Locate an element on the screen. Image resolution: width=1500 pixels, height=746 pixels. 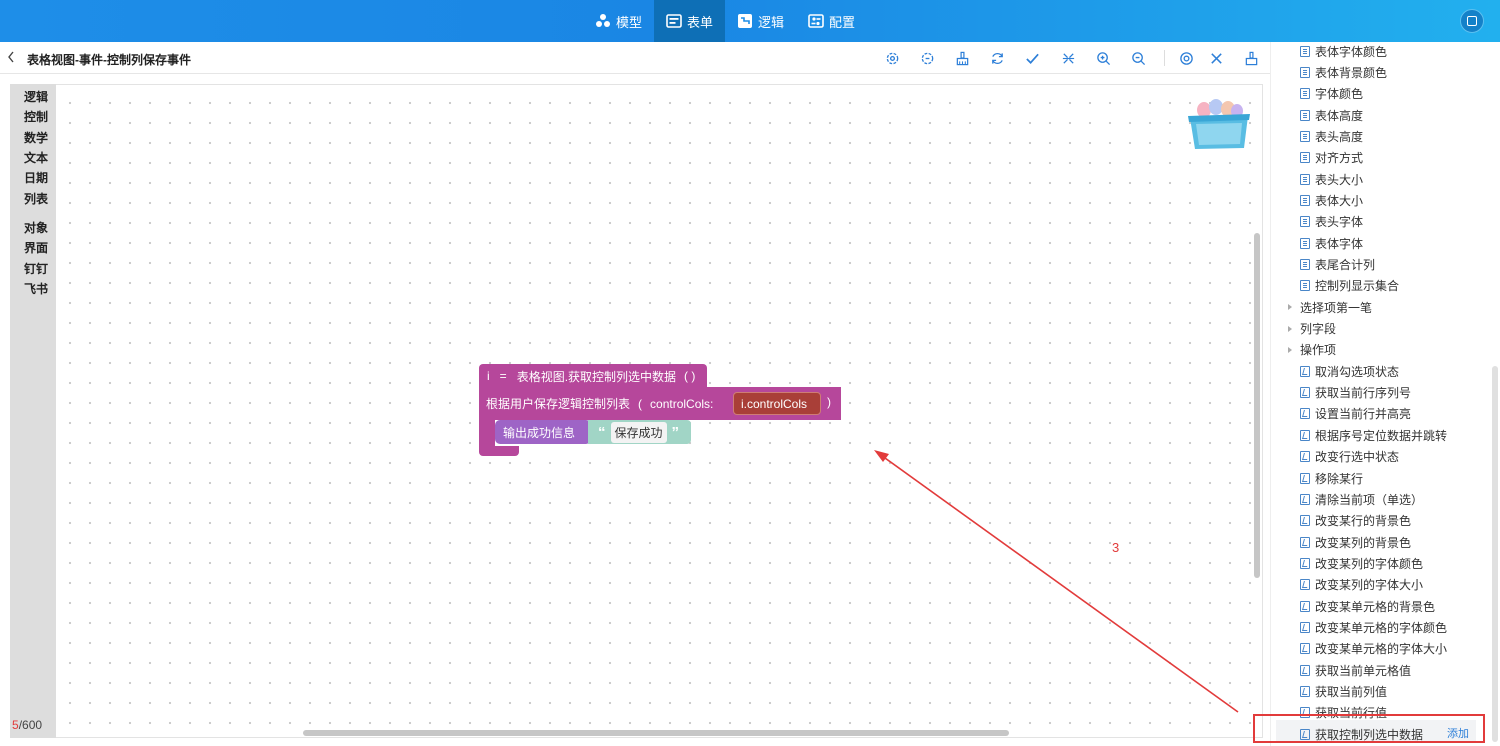
panel-method-item: 改变某列的字体颜色 is located at coordinates (1361, 563).